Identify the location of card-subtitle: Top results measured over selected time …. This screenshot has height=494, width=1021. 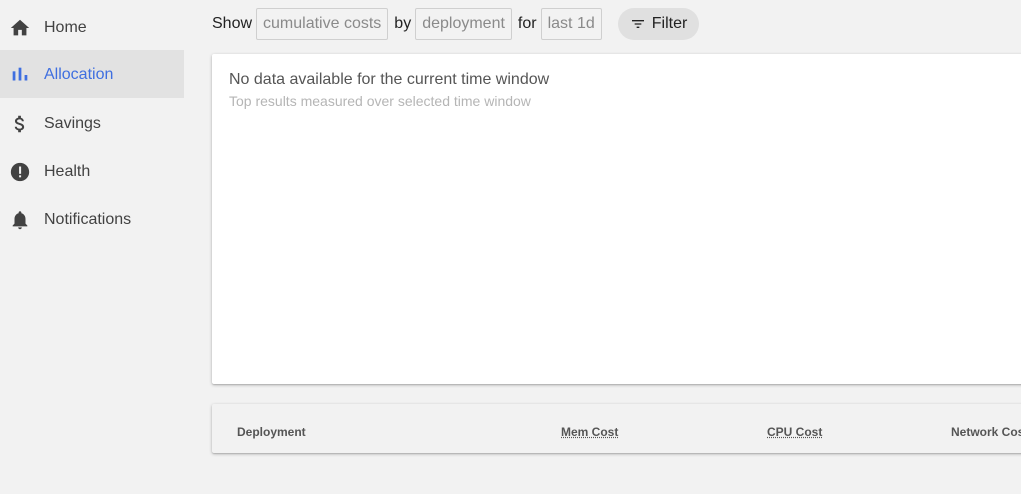
(380, 101).